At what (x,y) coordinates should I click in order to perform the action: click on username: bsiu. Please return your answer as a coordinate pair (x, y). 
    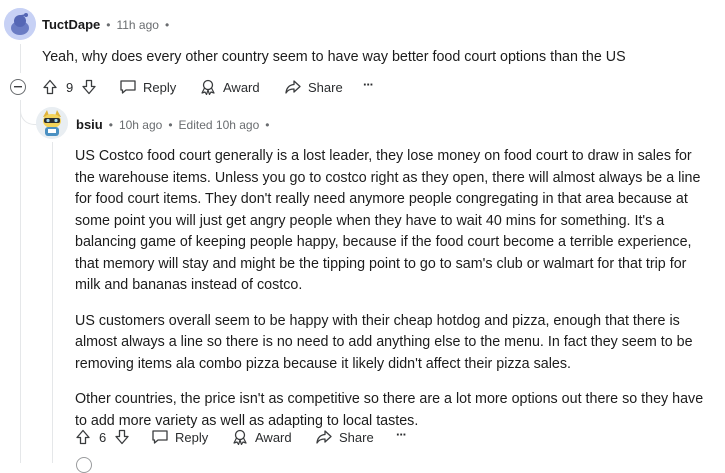
    Looking at the image, I should click on (89, 124).